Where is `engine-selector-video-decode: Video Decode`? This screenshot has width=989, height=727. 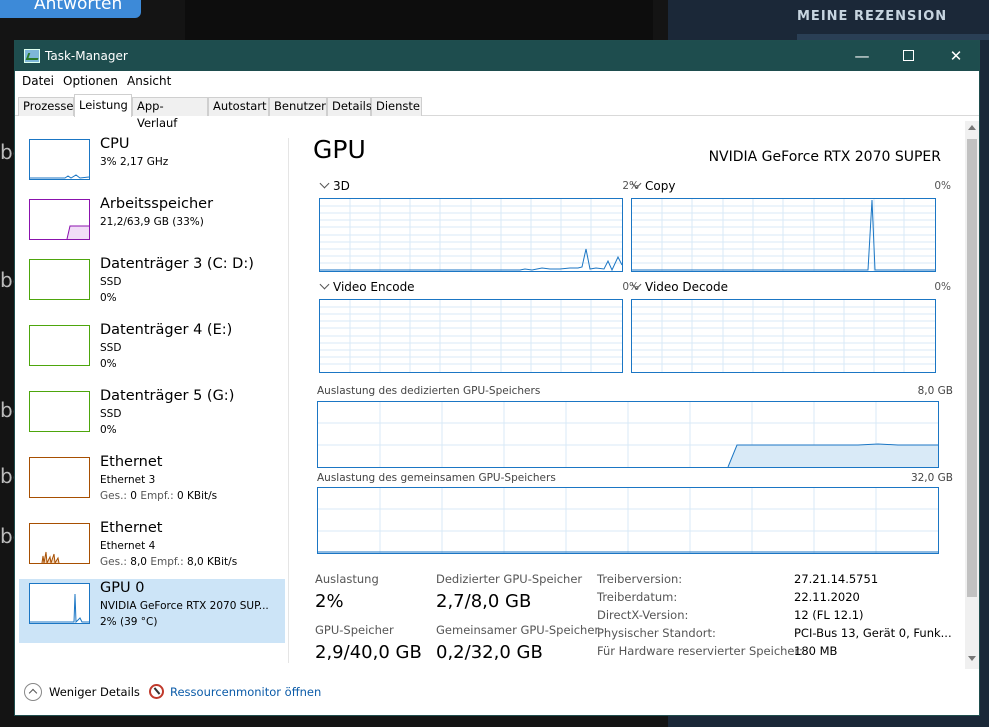 engine-selector-video-decode: Video Decode is located at coordinates (679, 286).